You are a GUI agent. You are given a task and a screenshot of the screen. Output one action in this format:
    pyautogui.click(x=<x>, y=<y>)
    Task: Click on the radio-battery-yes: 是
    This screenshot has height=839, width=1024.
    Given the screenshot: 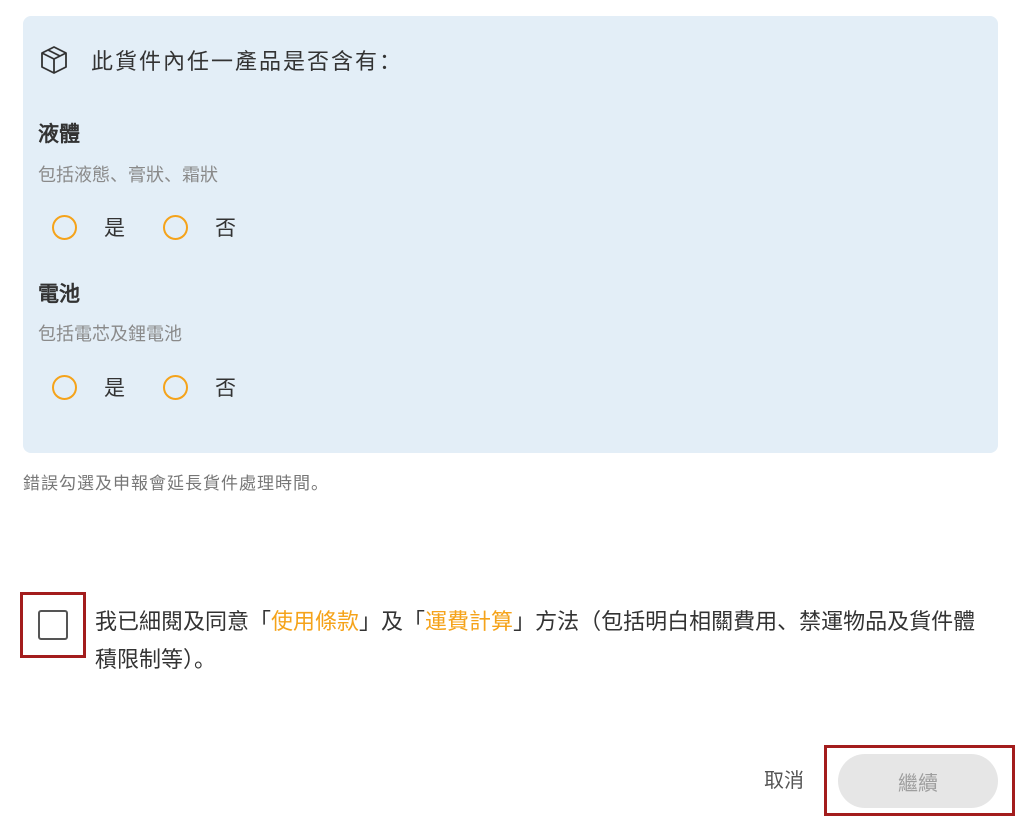 What is the action you would take?
    pyautogui.click(x=88, y=387)
    